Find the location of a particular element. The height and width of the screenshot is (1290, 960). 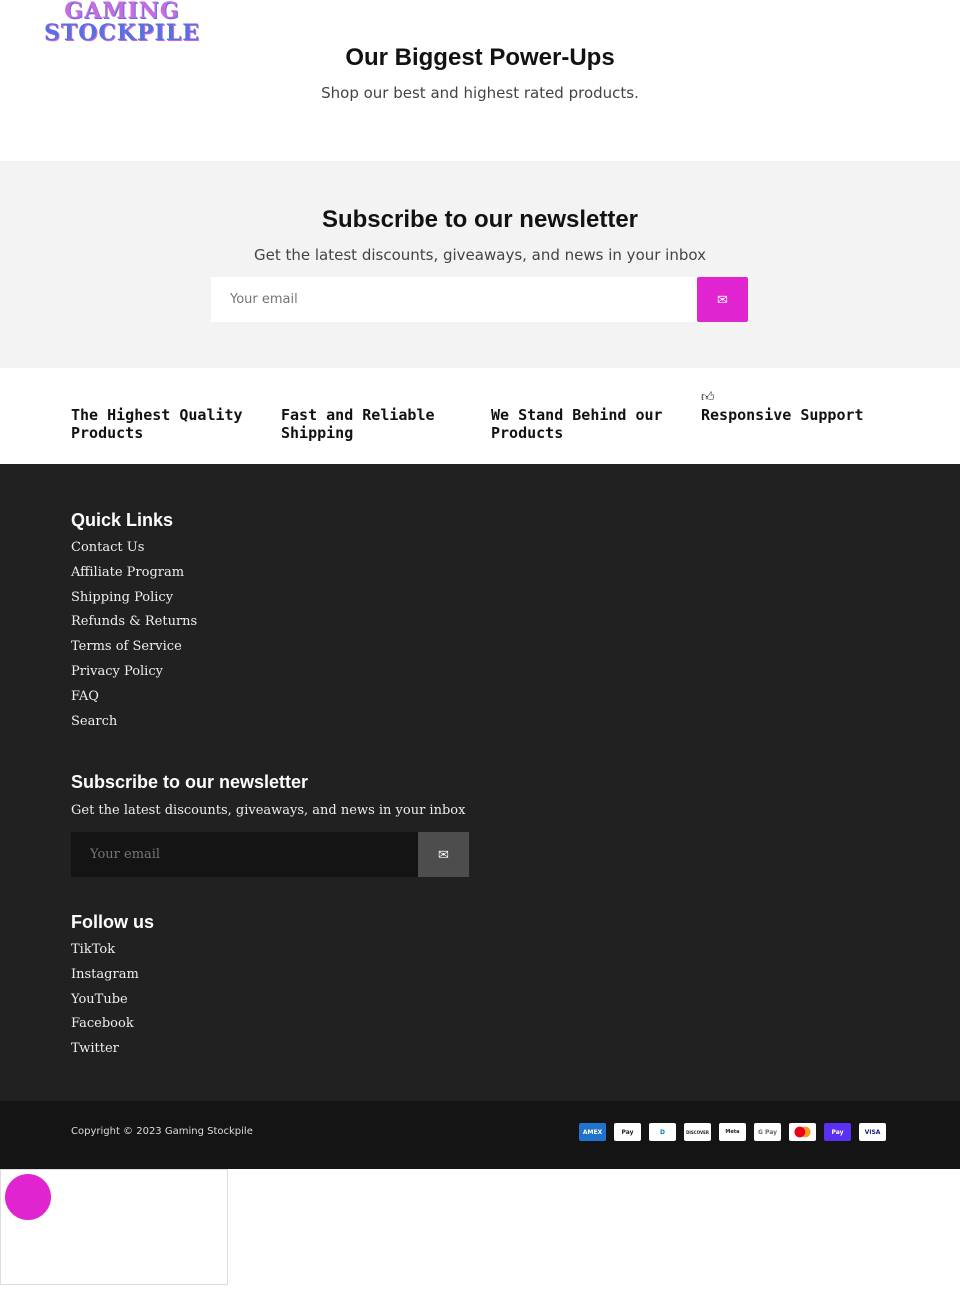

footer-link: Search is located at coordinates (134, 726).